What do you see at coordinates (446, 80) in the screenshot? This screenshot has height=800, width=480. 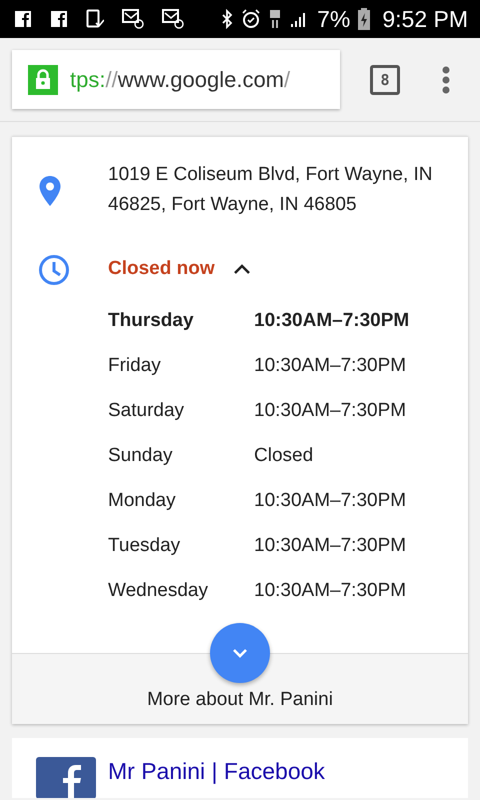 I see `more-menu-icon` at bounding box center [446, 80].